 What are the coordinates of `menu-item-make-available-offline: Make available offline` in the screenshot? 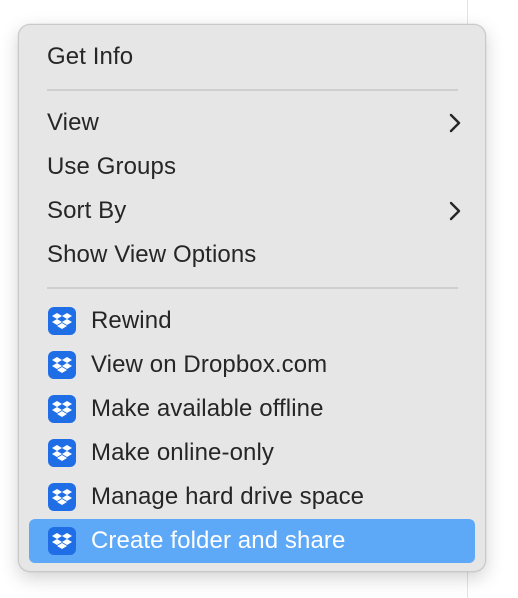 It's located at (252, 409).